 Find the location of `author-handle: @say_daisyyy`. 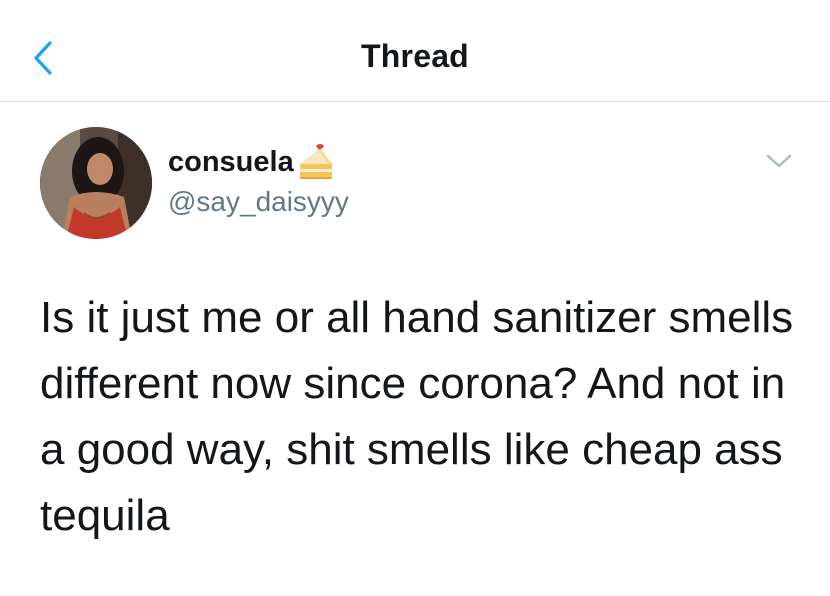

author-handle: @say_daisyyy is located at coordinates (258, 202).